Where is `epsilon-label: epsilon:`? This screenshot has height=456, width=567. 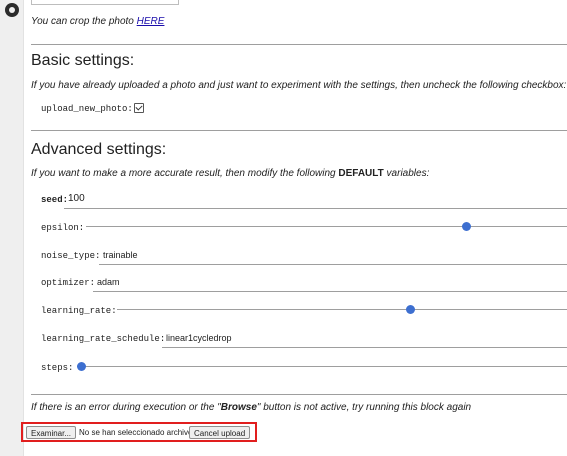 epsilon-label: epsilon: is located at coordinates (63, 228).